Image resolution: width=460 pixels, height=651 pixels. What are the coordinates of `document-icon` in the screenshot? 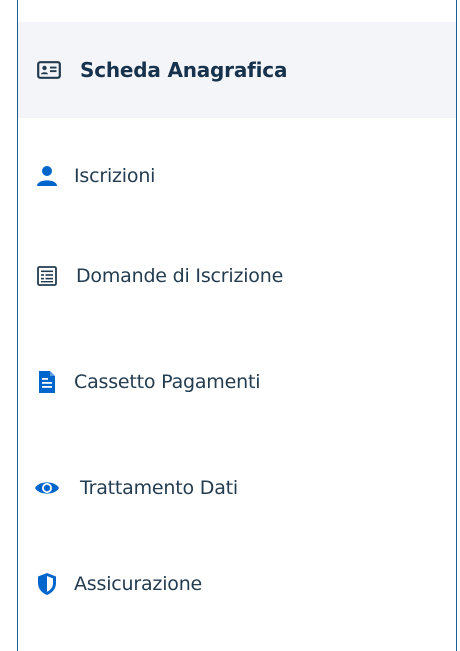 It's located at (47, 382).